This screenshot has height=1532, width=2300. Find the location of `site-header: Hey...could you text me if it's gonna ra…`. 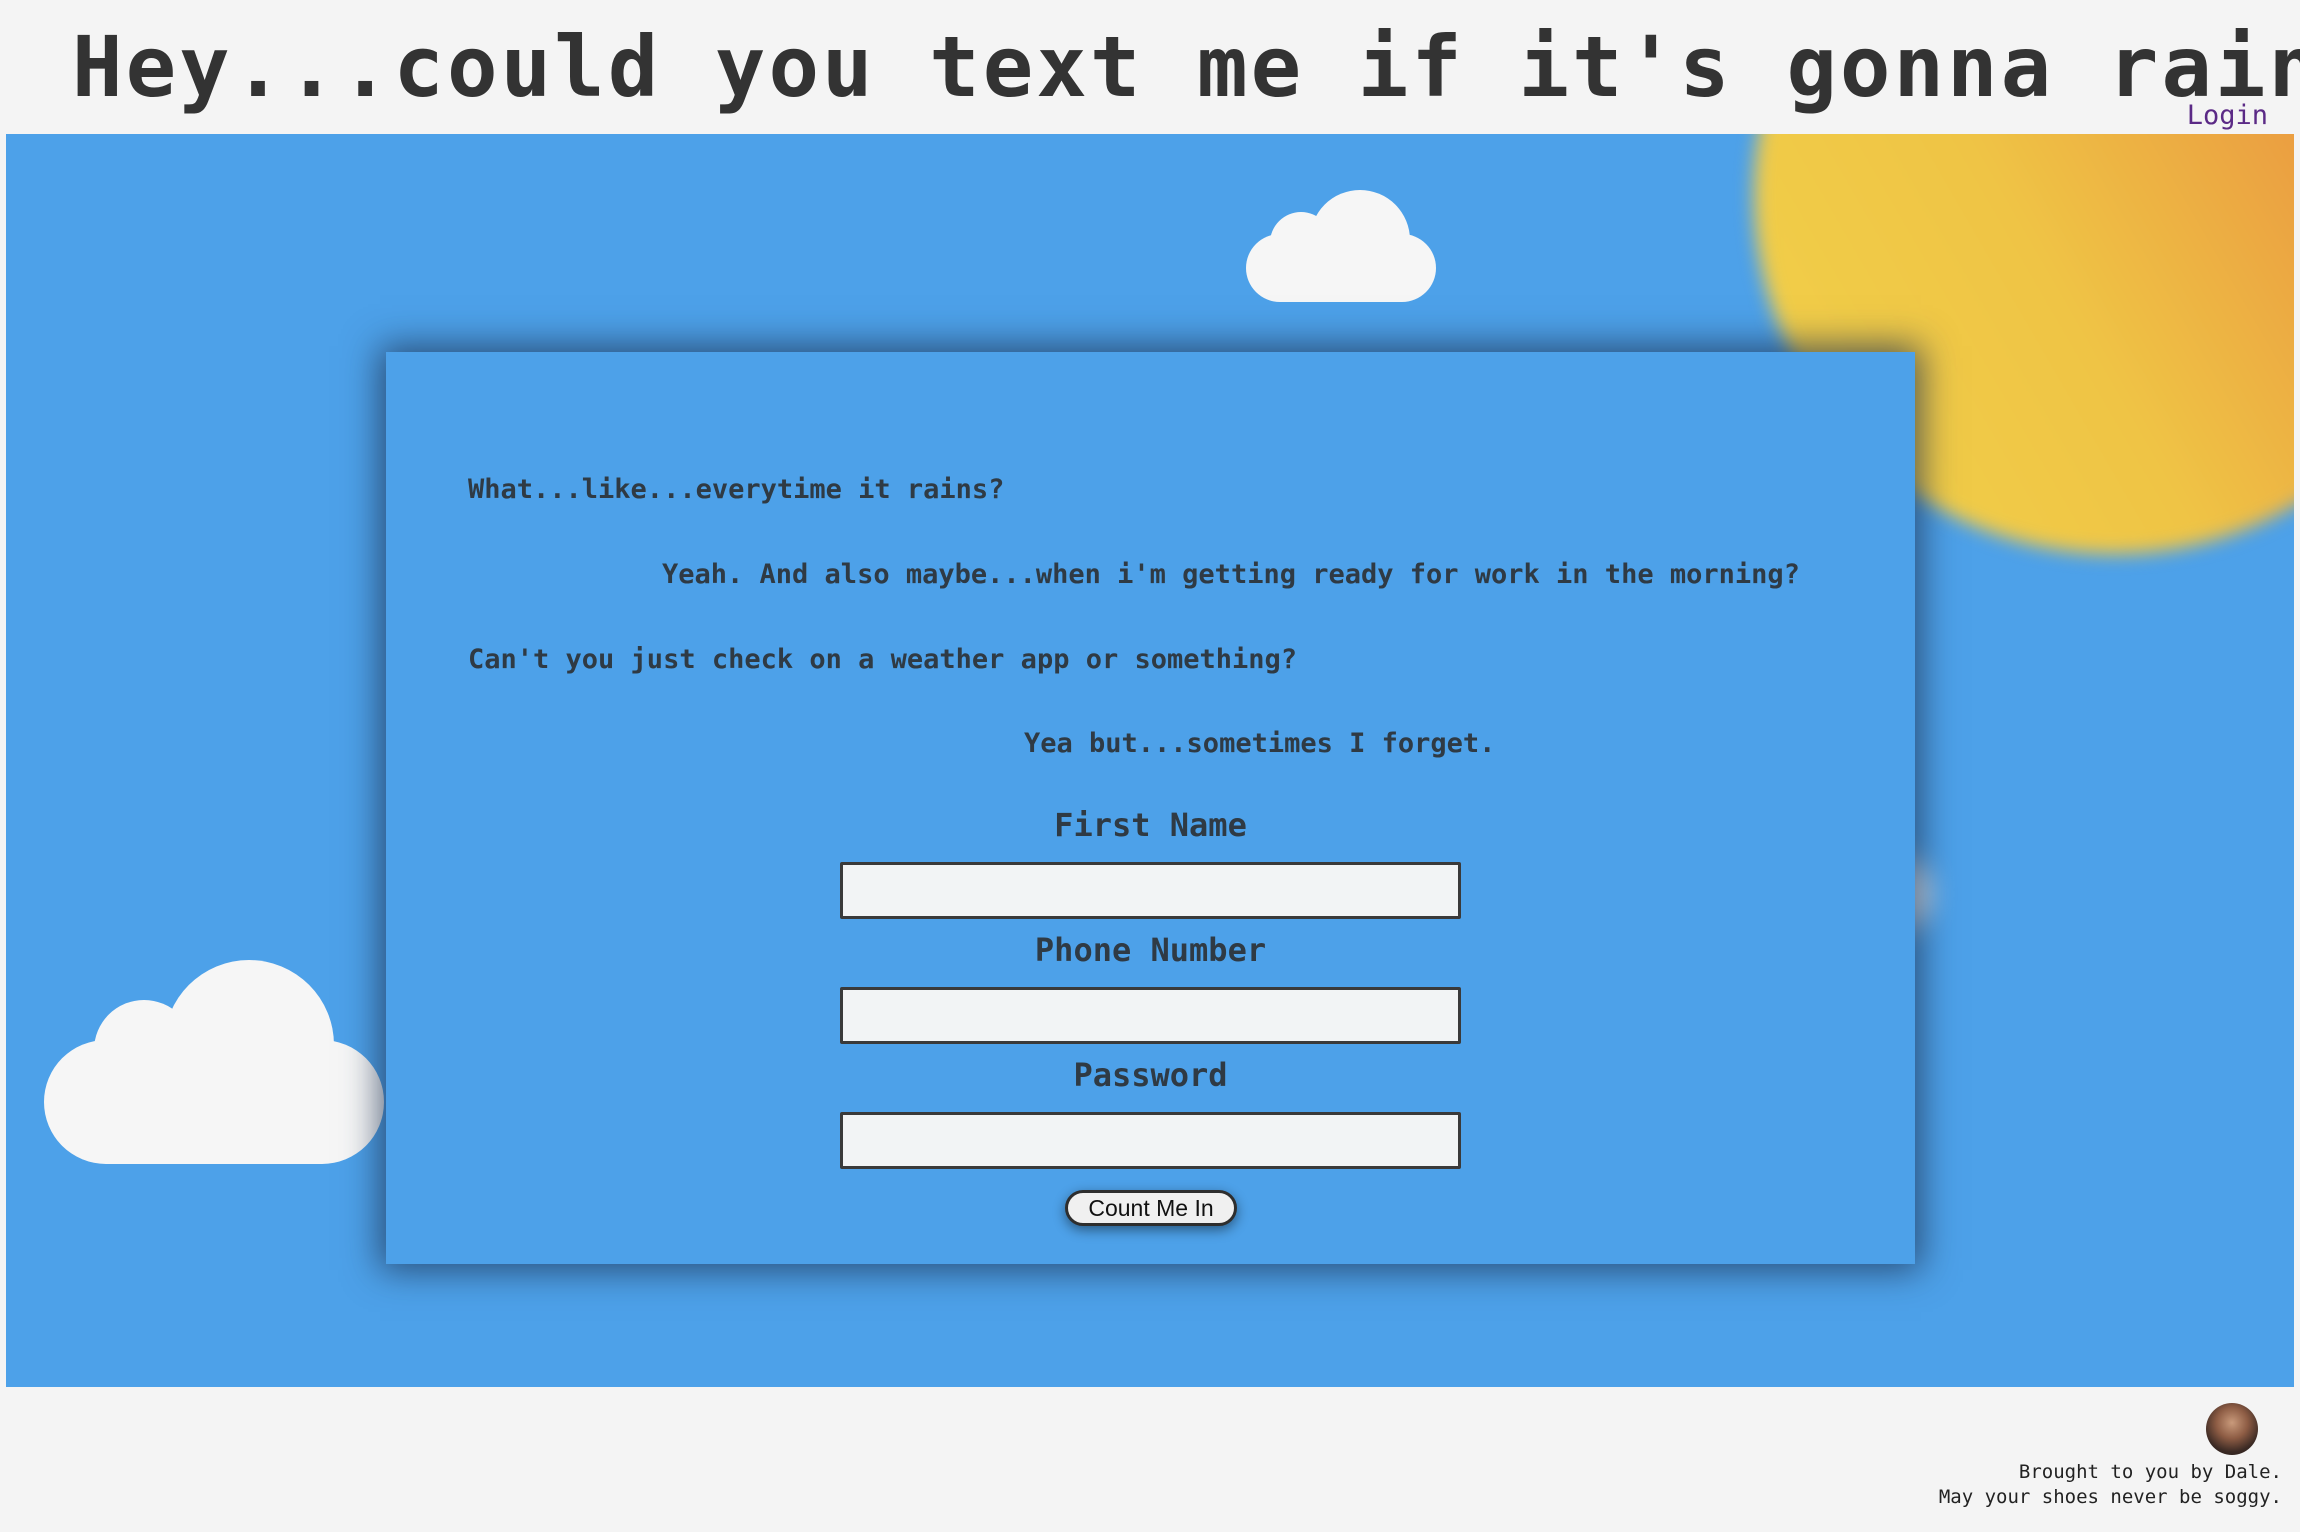

site-header: Hey...could you text me if it's gonna ra… is located at coordinates (1153, 67).